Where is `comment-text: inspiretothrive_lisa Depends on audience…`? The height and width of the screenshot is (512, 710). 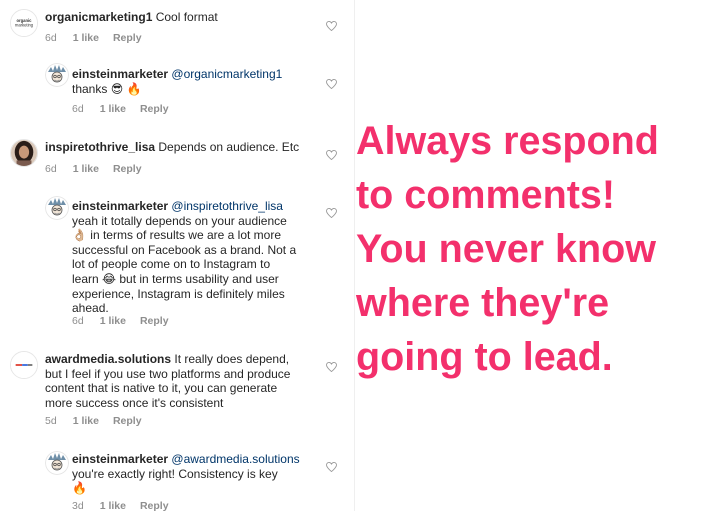
comment-text: inspiretothrive_lisa Depends on audience… is located at coordinates (182, 147).